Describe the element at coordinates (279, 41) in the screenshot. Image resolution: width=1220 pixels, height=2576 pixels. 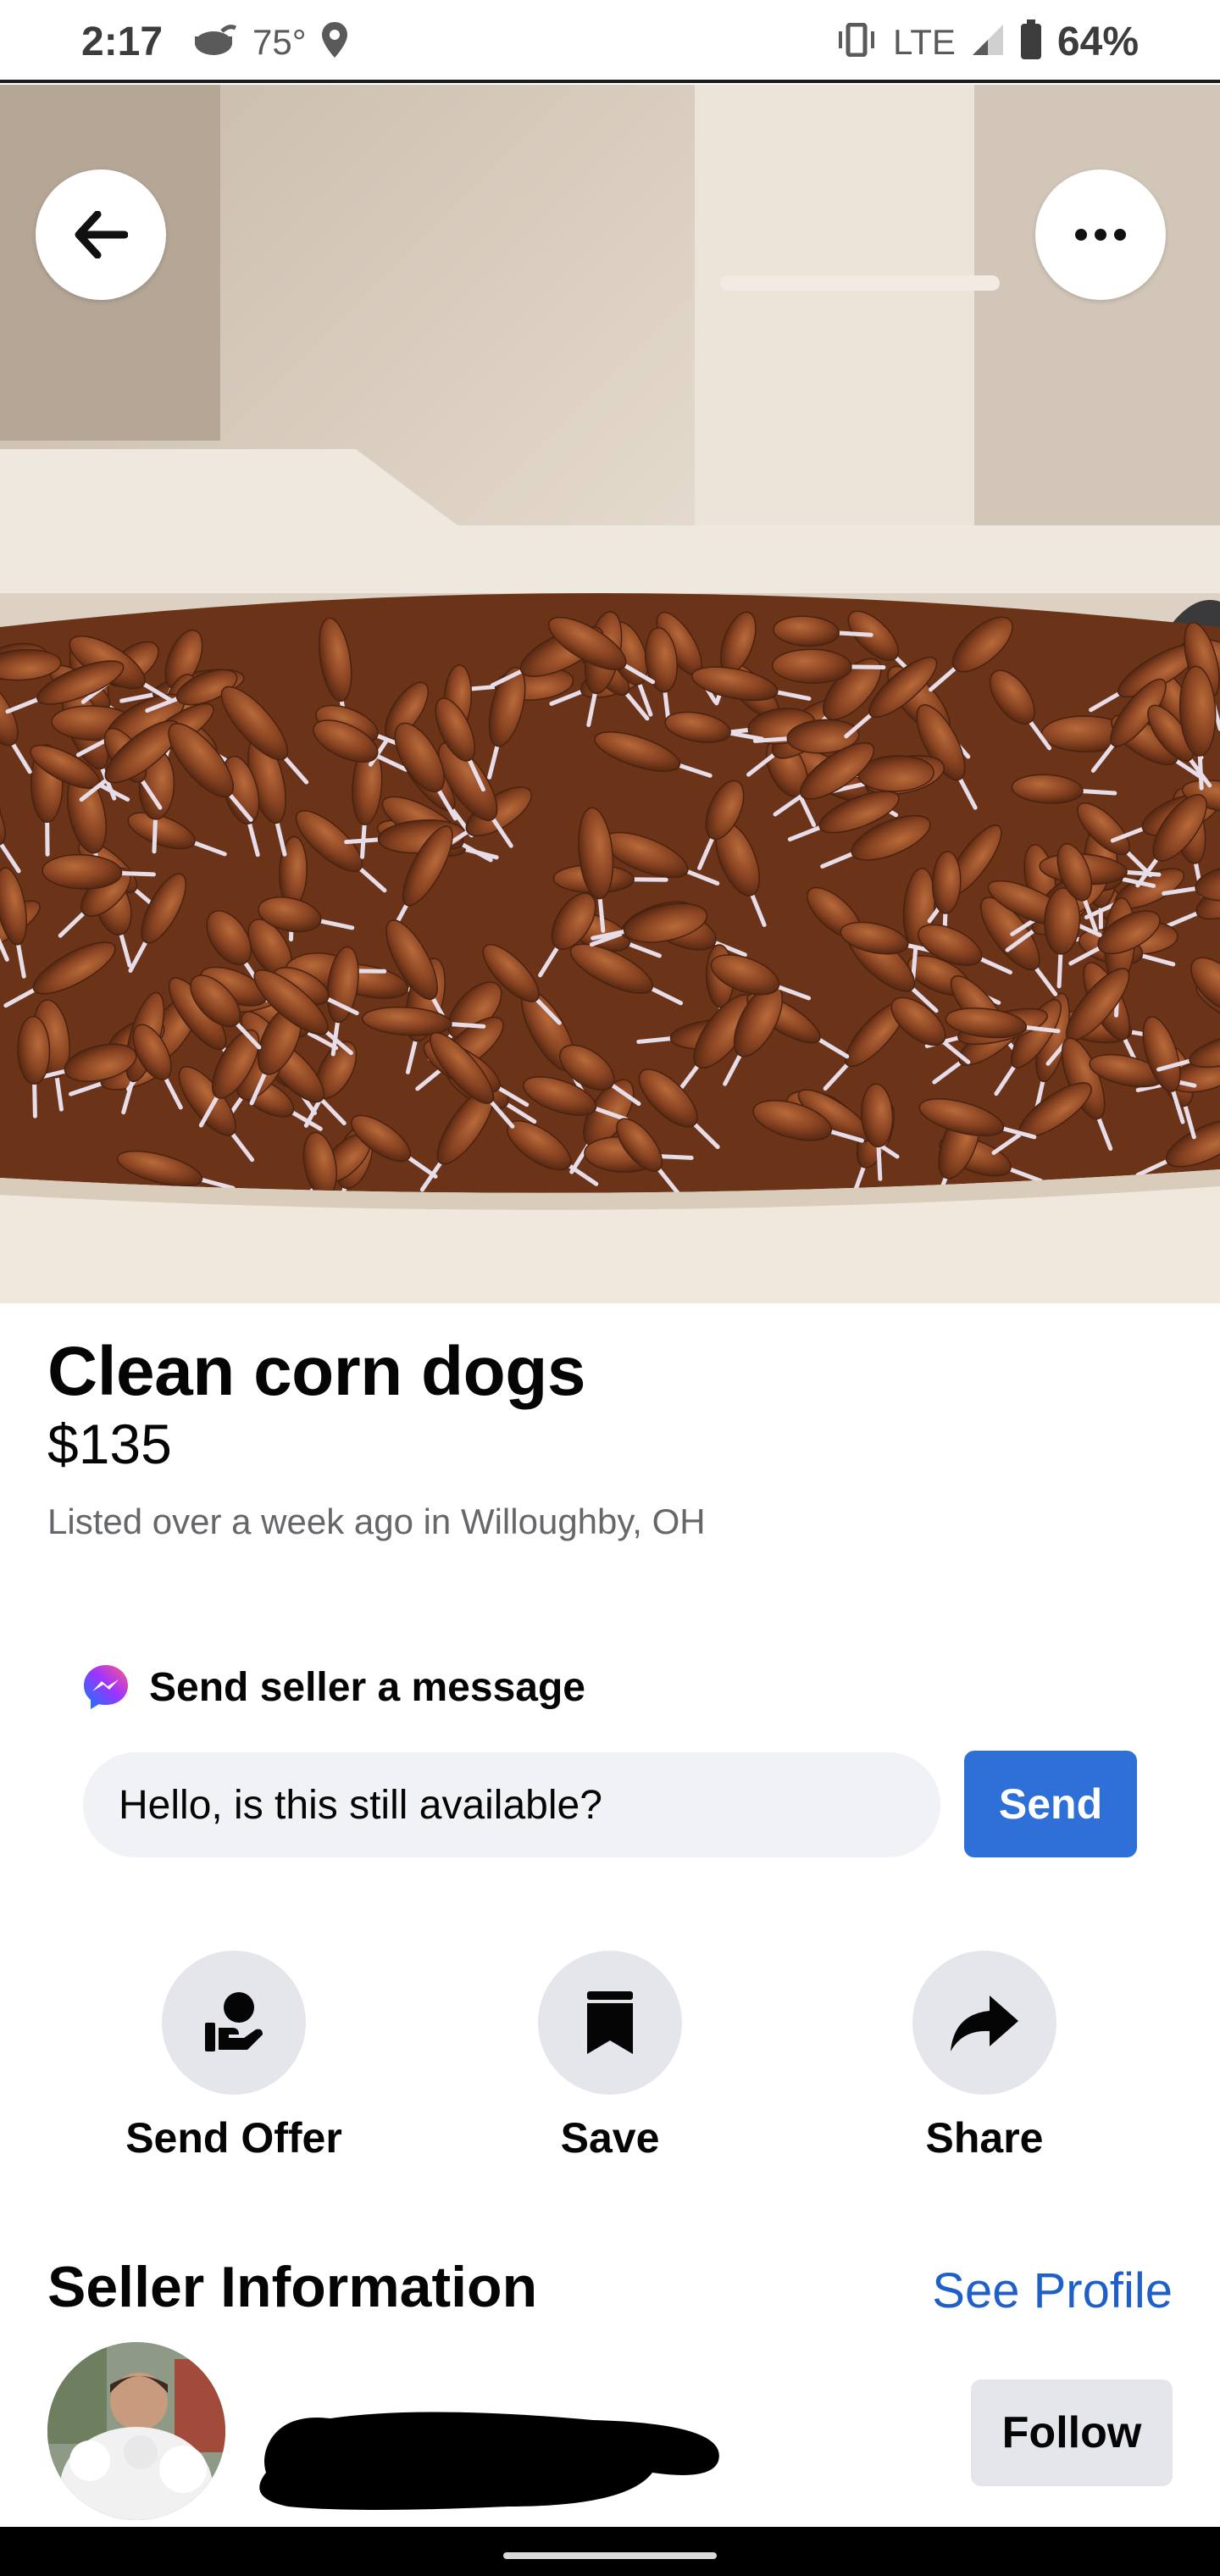
I see `status-temperature: 75°` at that location.